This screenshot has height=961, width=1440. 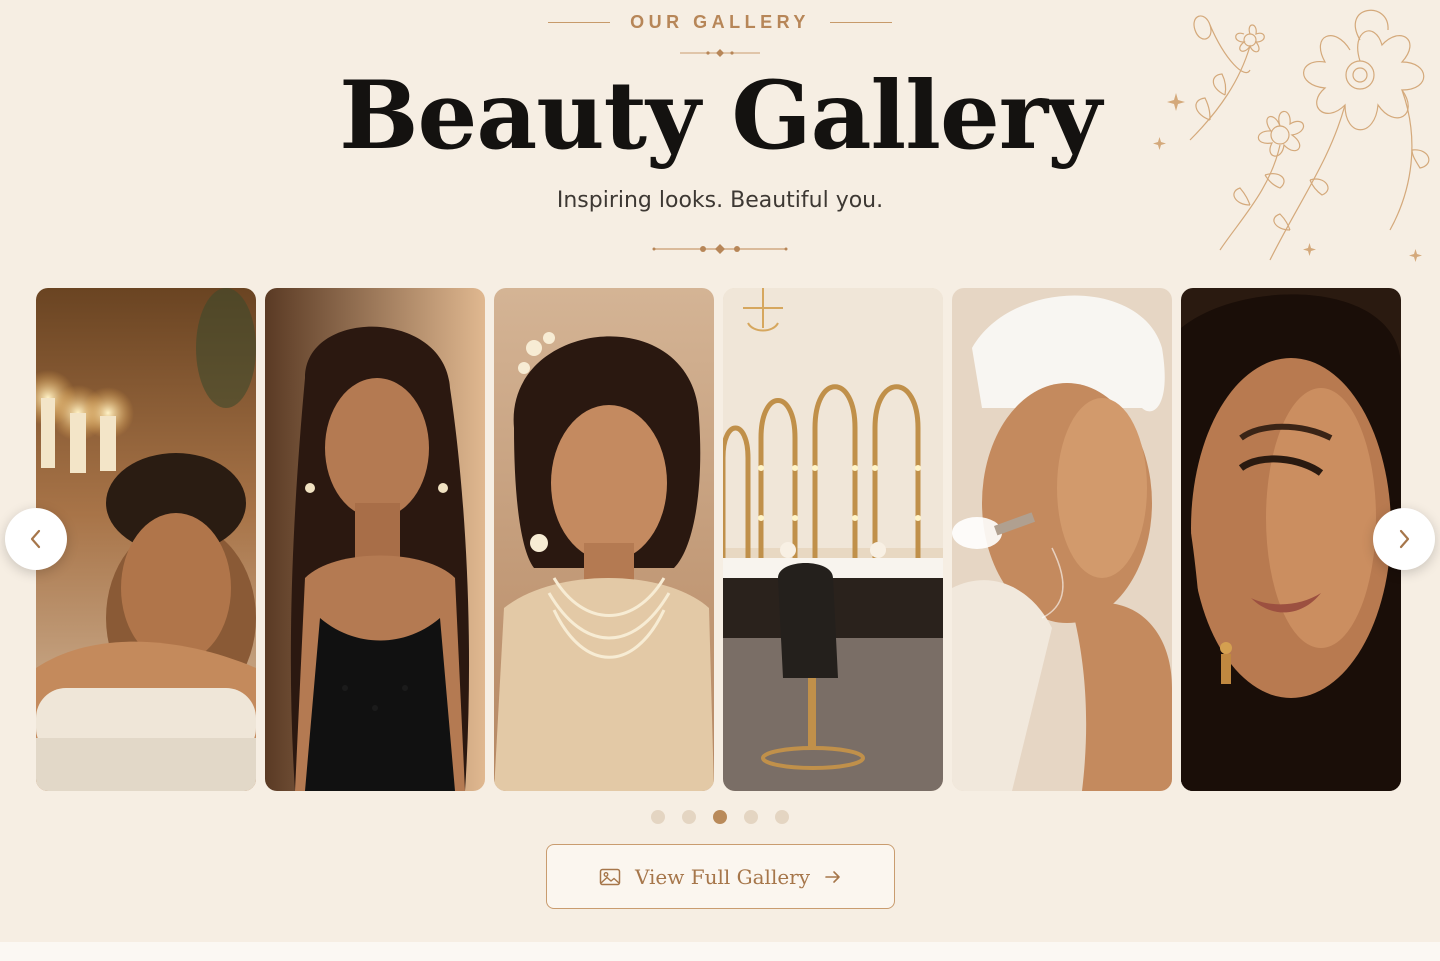 I want to click on ornament-divider-bottom, so click(x=720, y=249).